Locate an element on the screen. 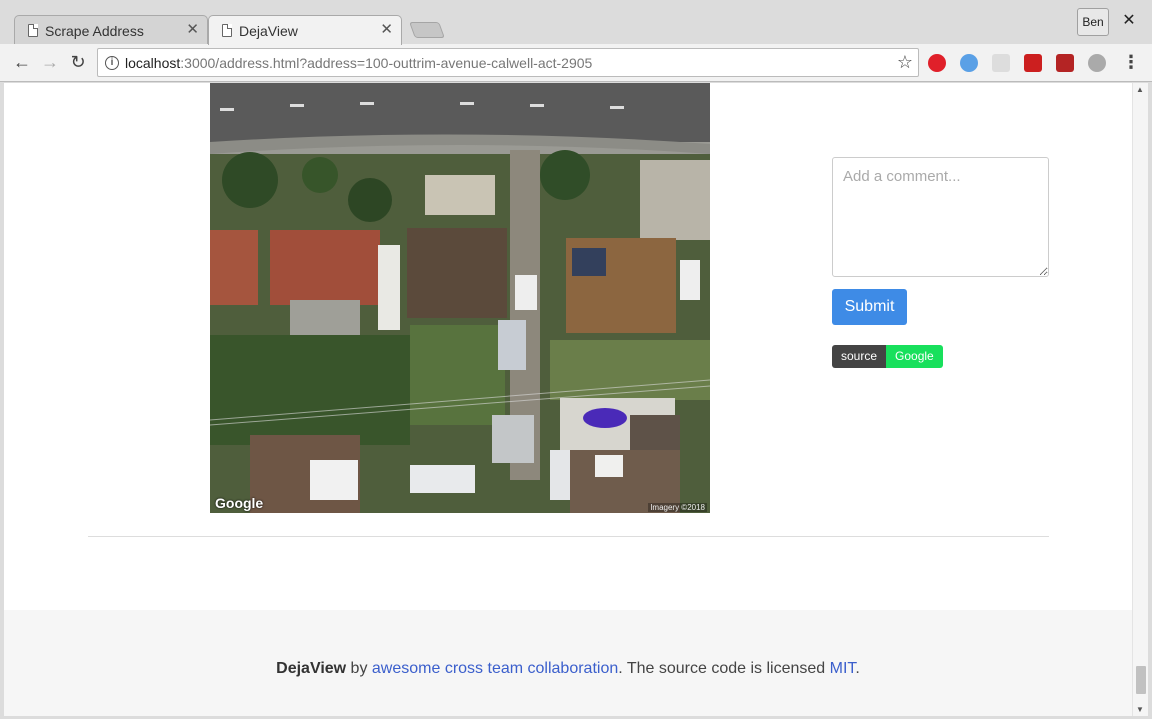  tab-title: DejaView is located at coordinates (268, 30).